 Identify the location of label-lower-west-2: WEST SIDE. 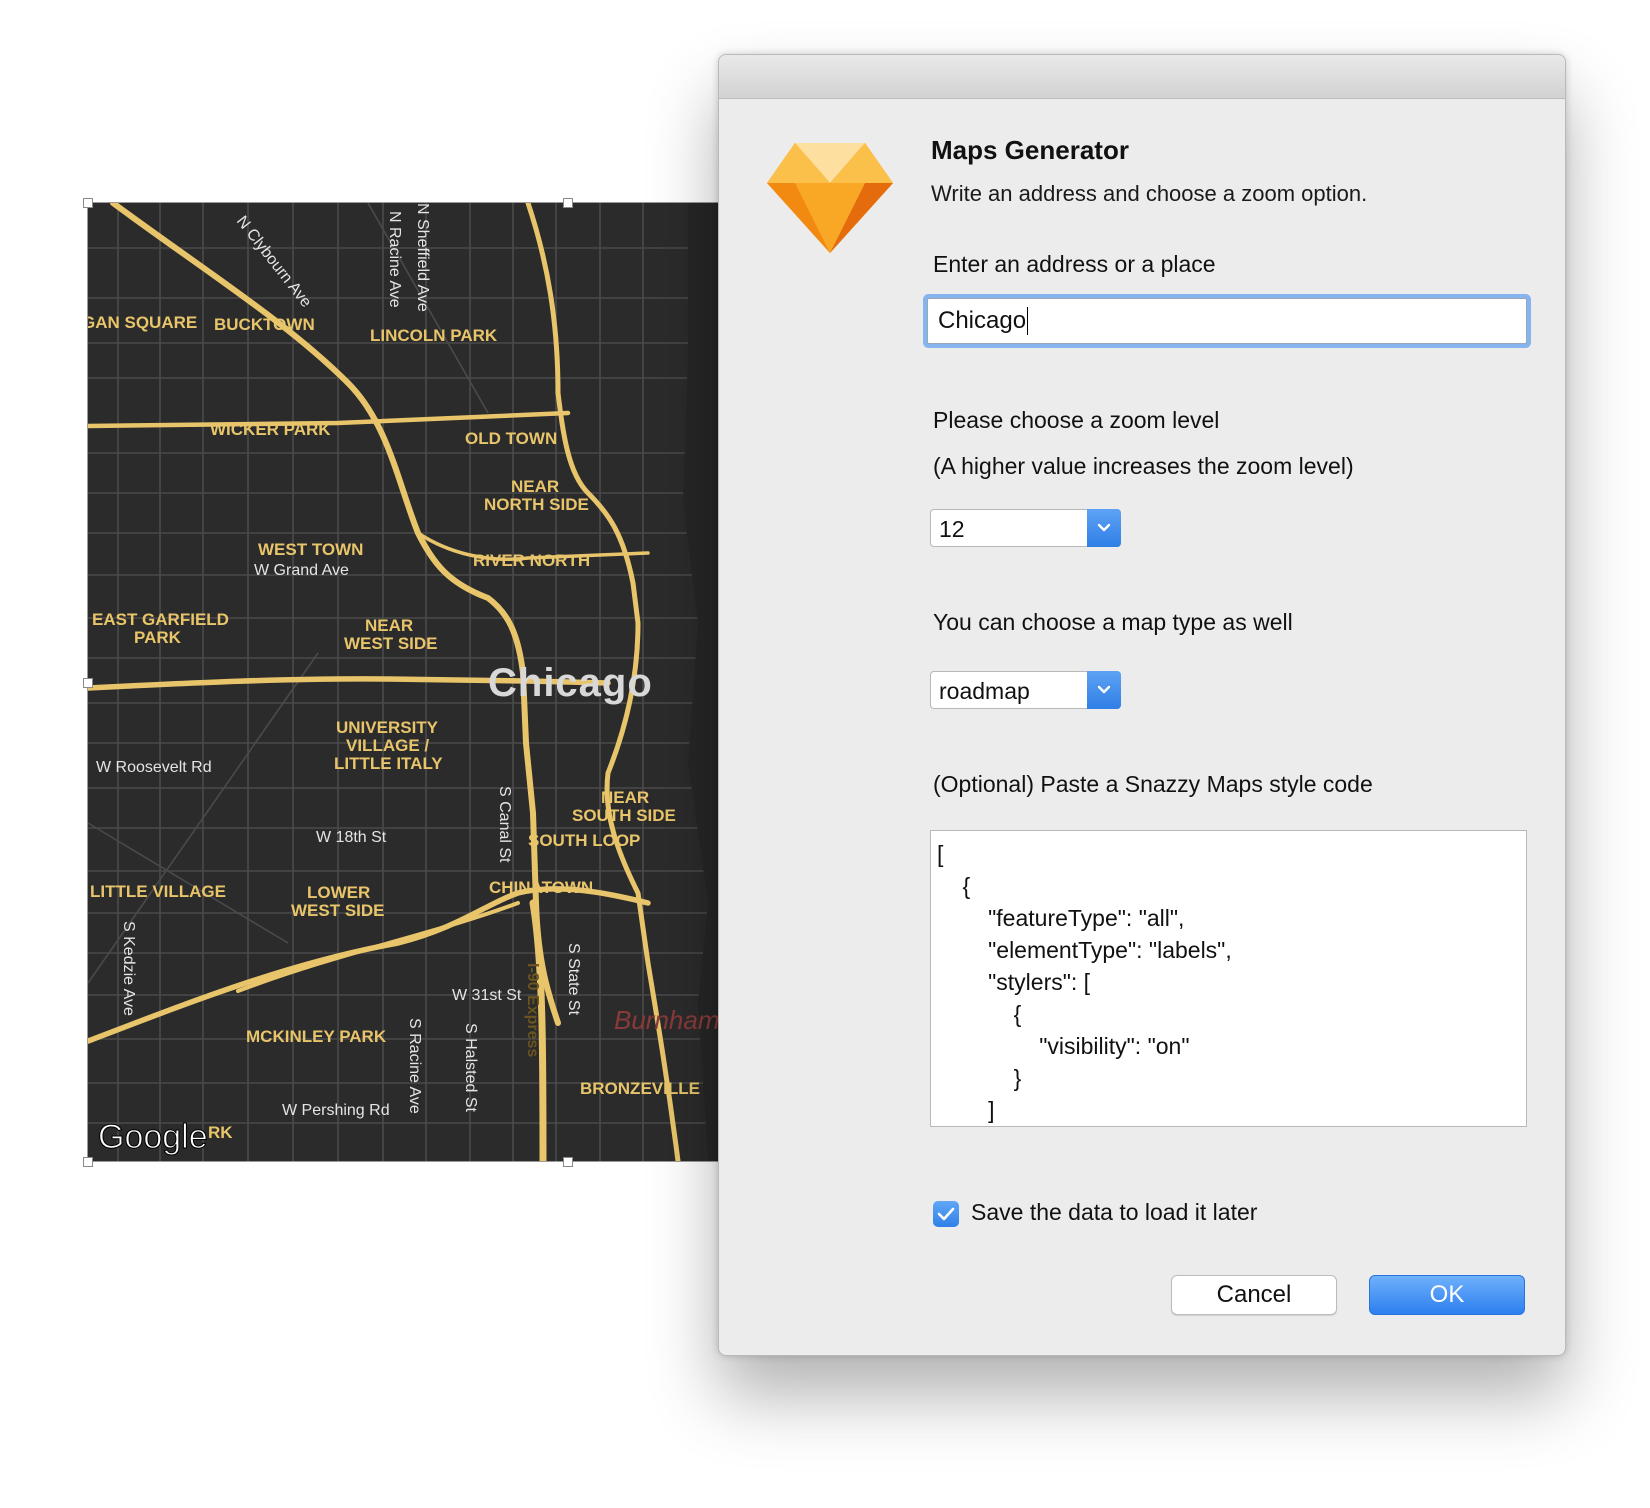
(338, 910).